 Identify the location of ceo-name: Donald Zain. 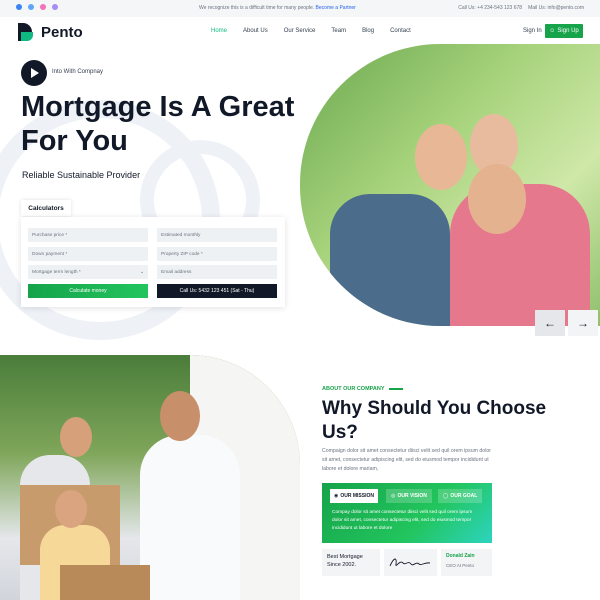
(460, 556).